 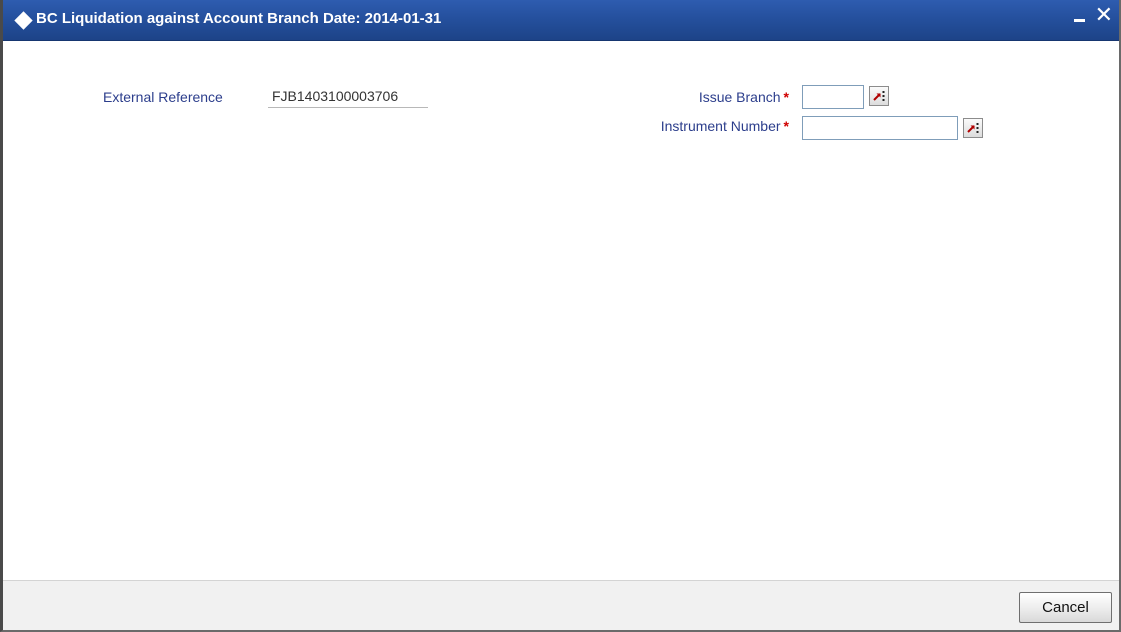 I want to click on issue-branch-input, so click(x=833, y=97).